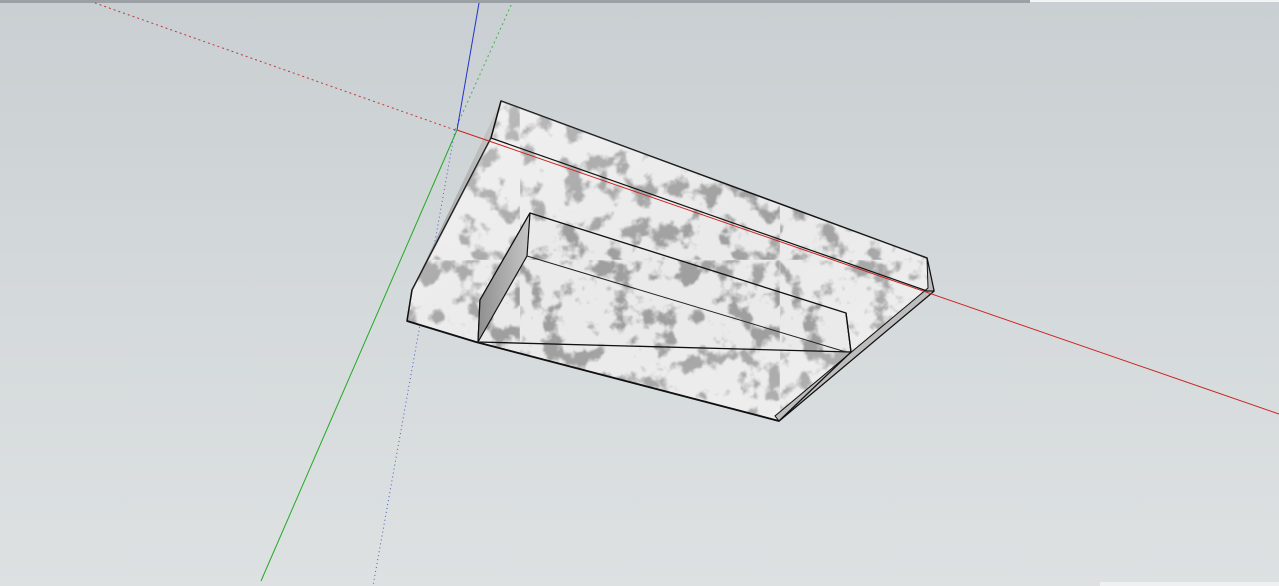  What do you see at coordinates (275, 66) in the screenshot?
I see `x-axis-negative` at bounding box center [275, 66].